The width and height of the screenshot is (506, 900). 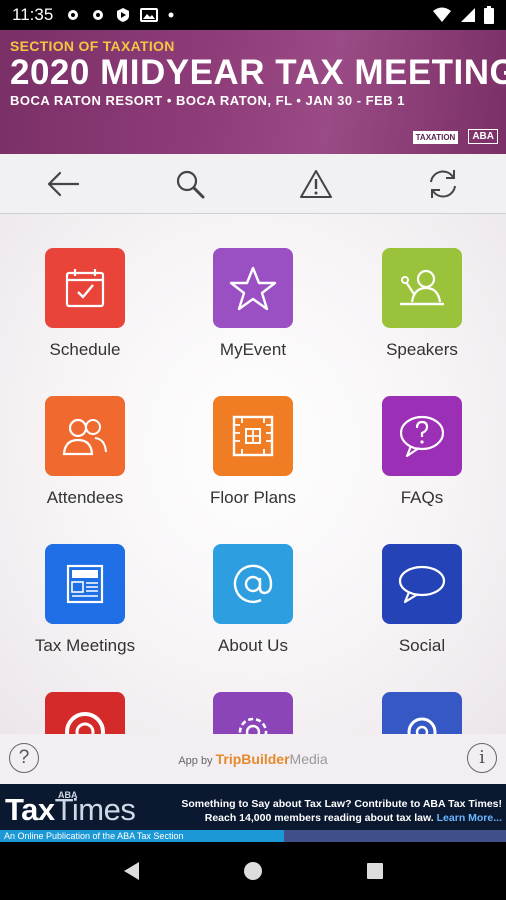 I want to click on battery-icon, so click(x=489, y=15).